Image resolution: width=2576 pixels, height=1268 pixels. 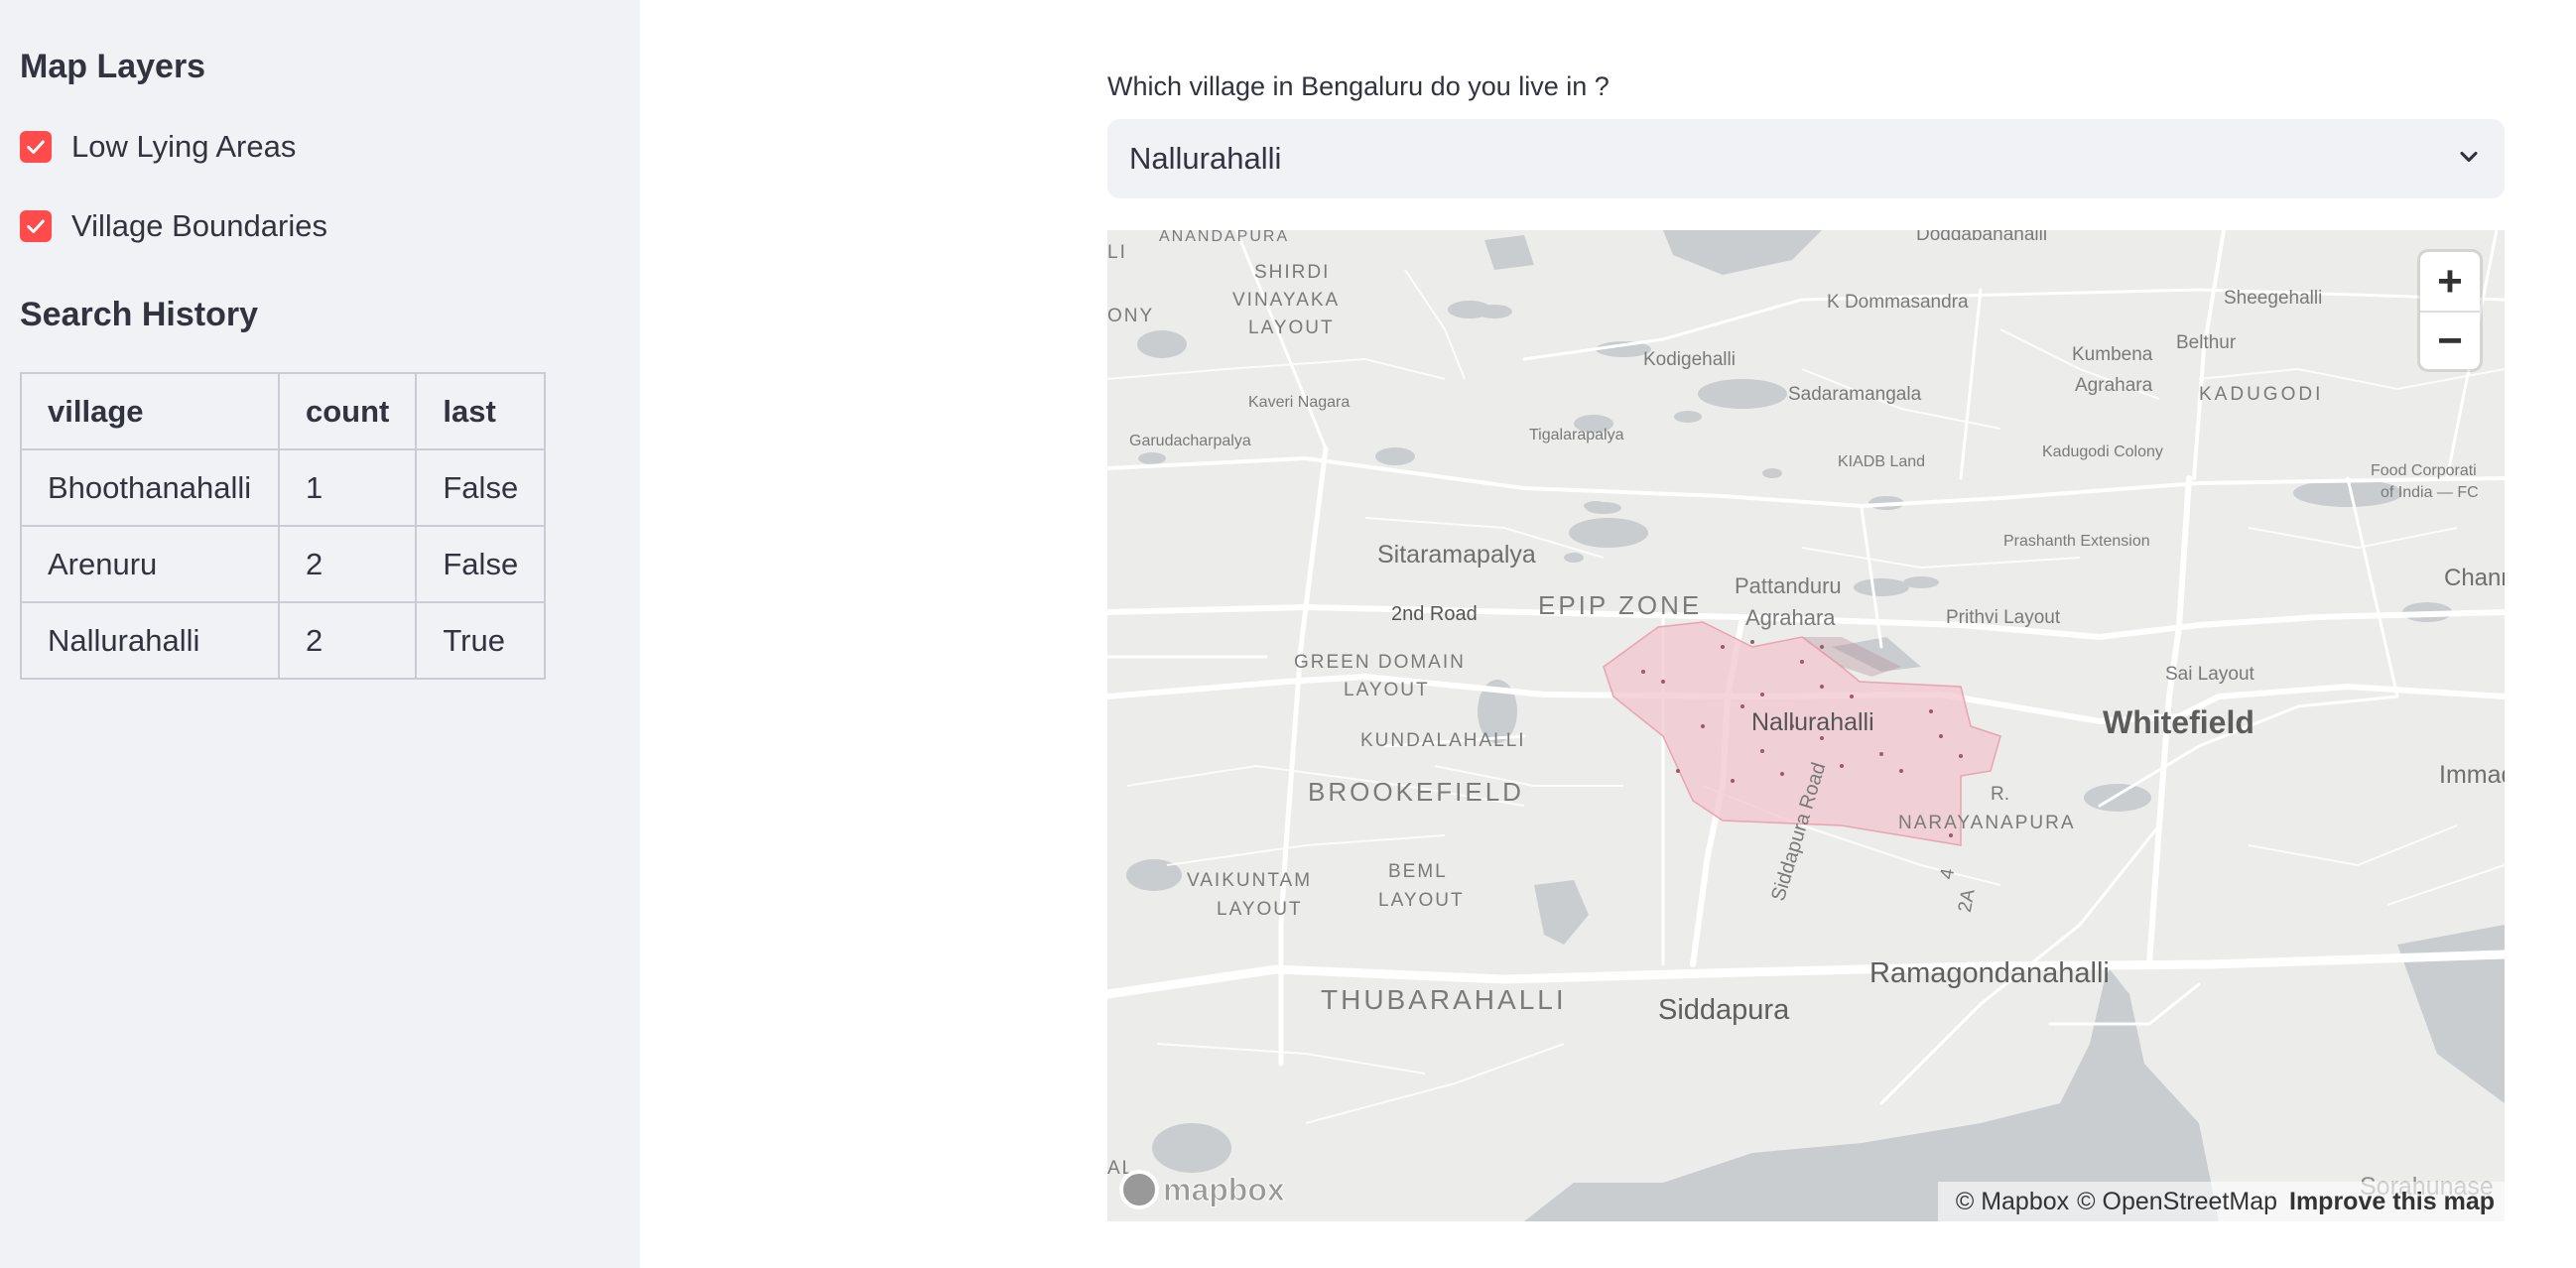 What do you see at coordinates (1621, 605) in the screenshot?
I see `map-label-epip-zone: EPIP ZONE` at bounding box center [1621, 605].